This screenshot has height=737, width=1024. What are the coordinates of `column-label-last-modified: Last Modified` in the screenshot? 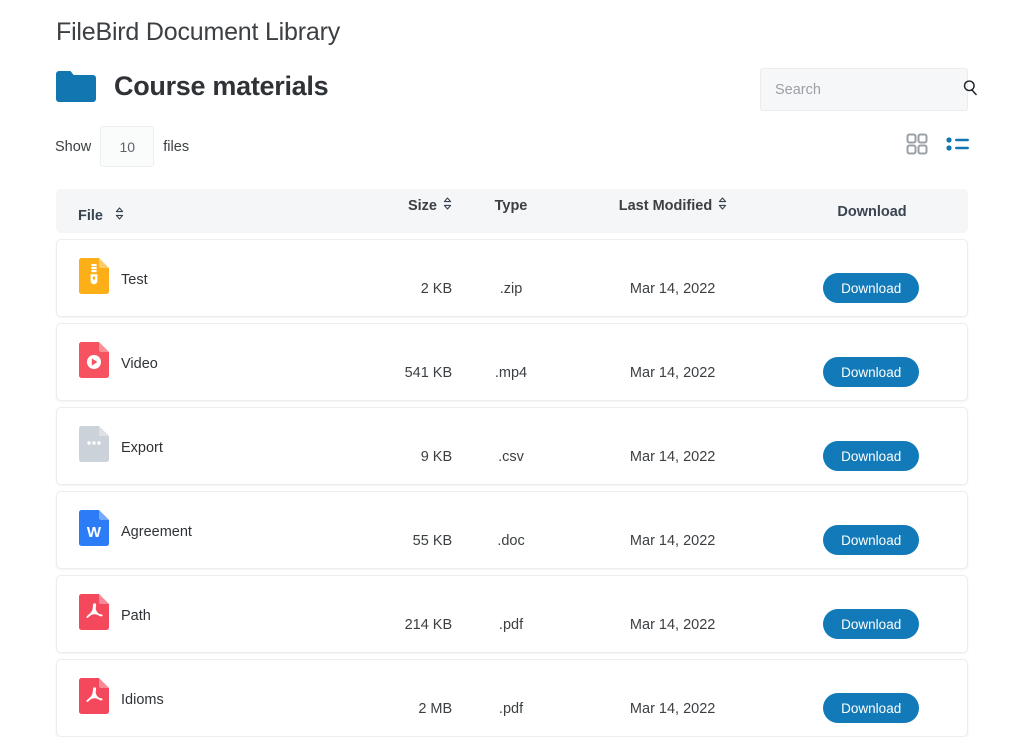 It's located at (665, 205).